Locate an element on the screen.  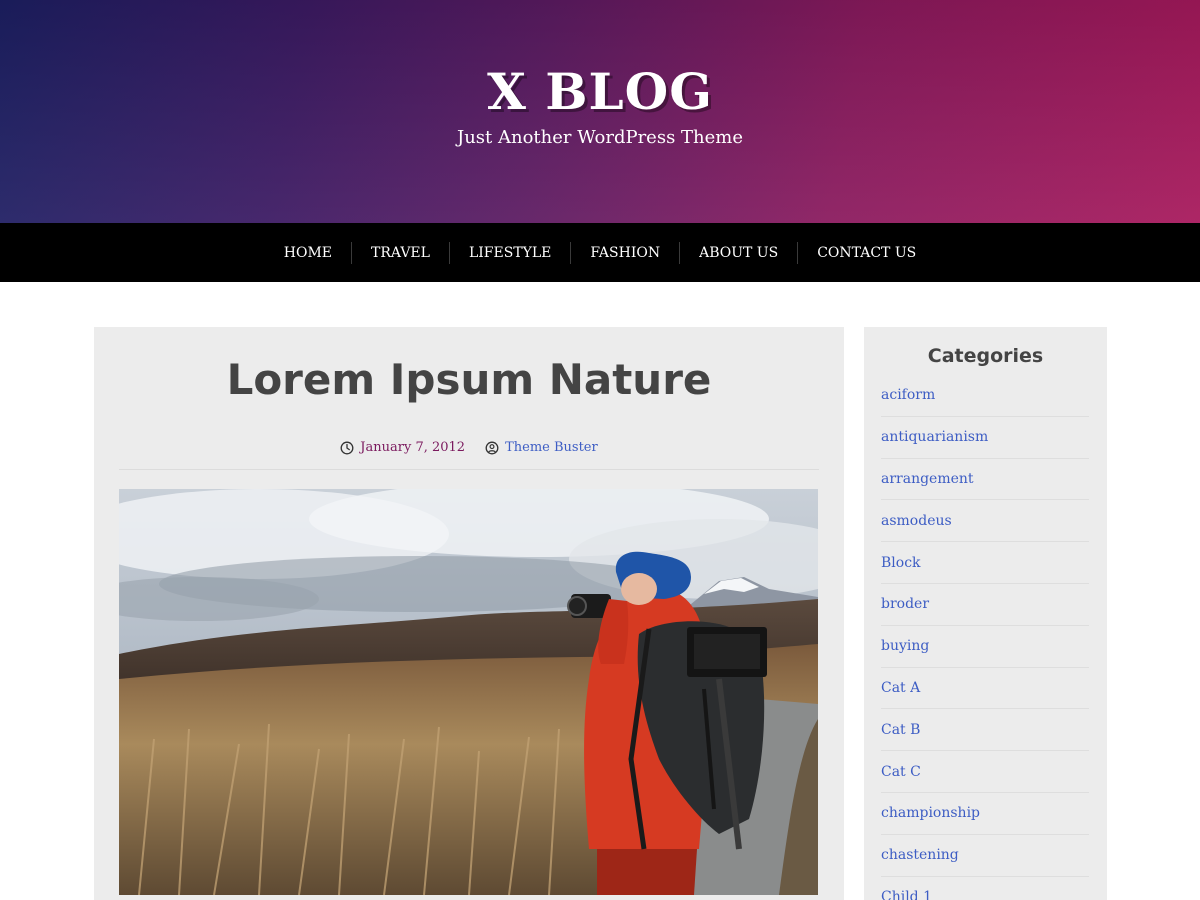
list-item: championship is located at coordinates (985, 814).